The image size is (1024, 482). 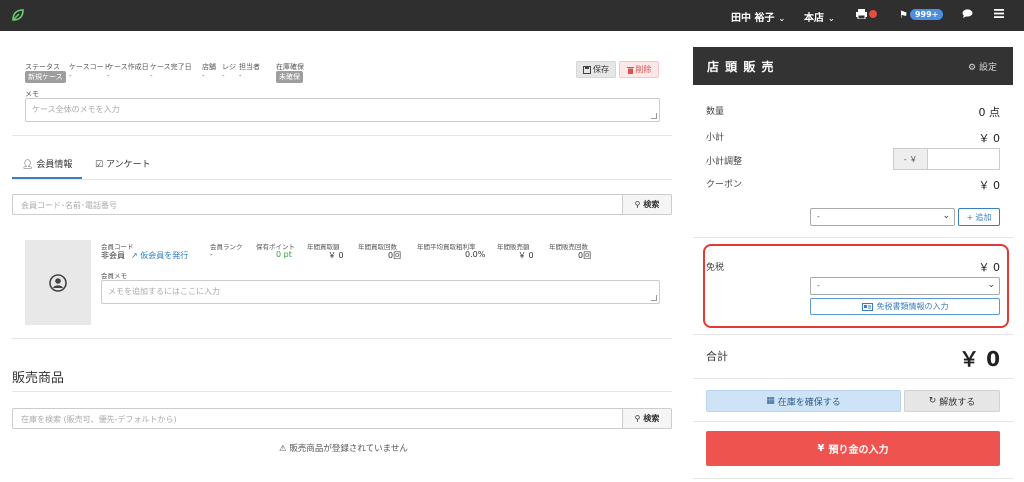 I want to click on reserve-stock-button: ▦ 在庫を確保する, so click(x=803, y=401).